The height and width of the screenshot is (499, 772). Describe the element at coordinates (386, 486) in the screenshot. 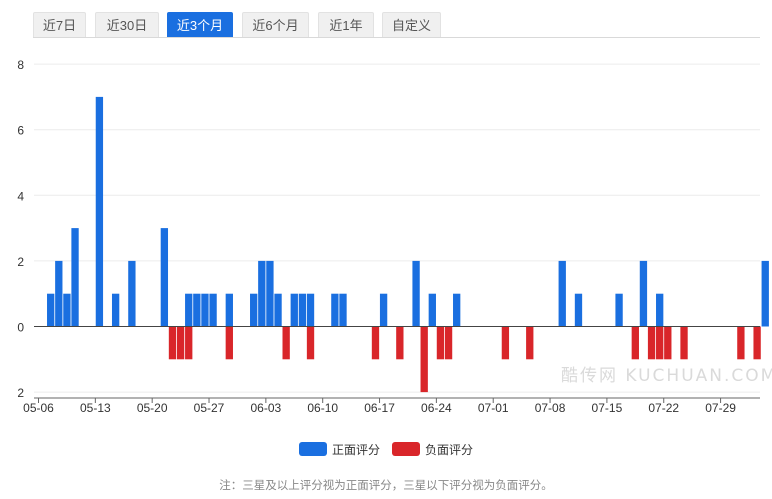

I see `rating-note: 注：三星及以上评分视为正面评分，三星以下评分视为负面评分。` at that location.